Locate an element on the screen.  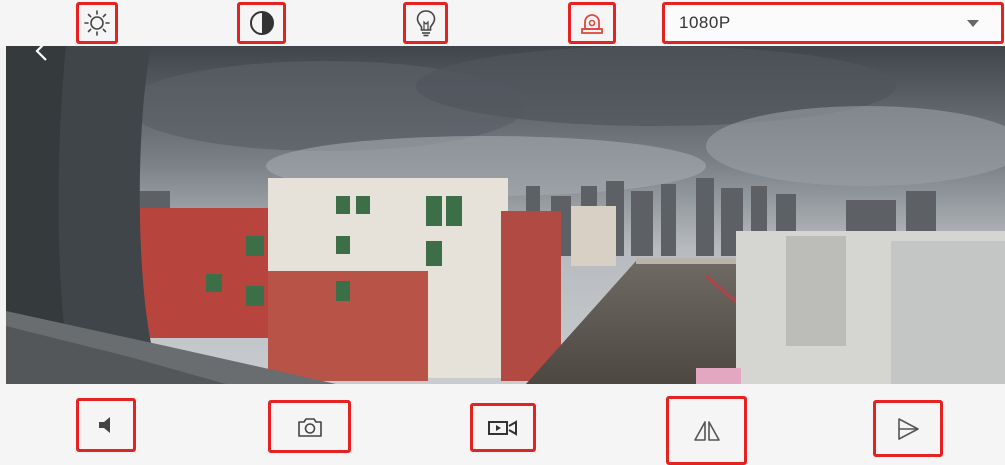
resolution-value: 1080P is located at coordinates (705, 22).